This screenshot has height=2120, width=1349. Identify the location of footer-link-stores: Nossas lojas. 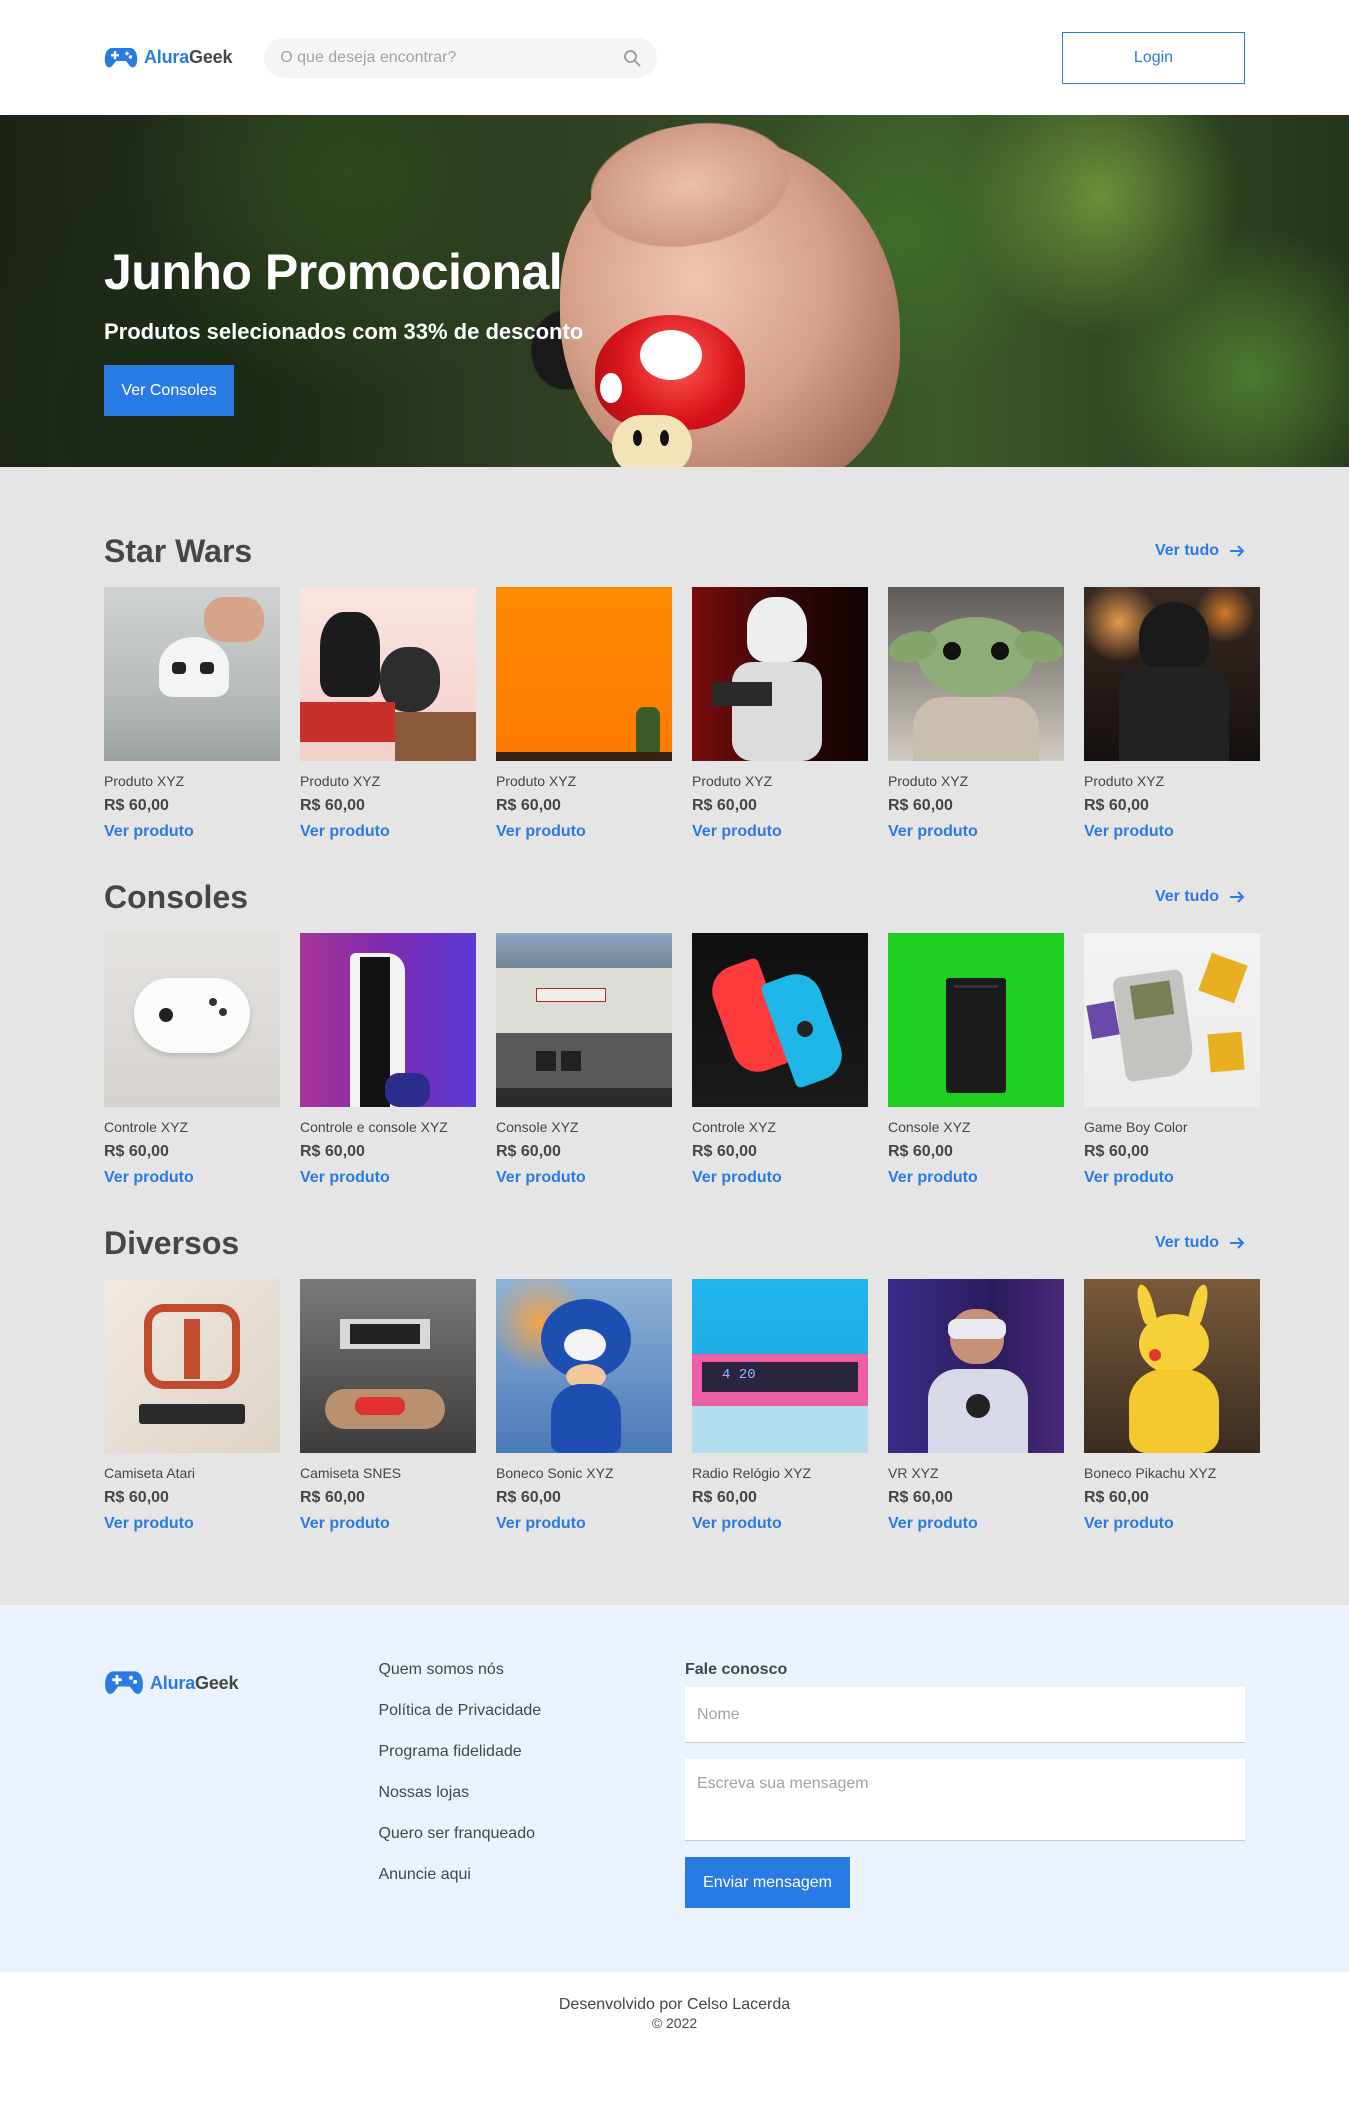
(531, 1793).